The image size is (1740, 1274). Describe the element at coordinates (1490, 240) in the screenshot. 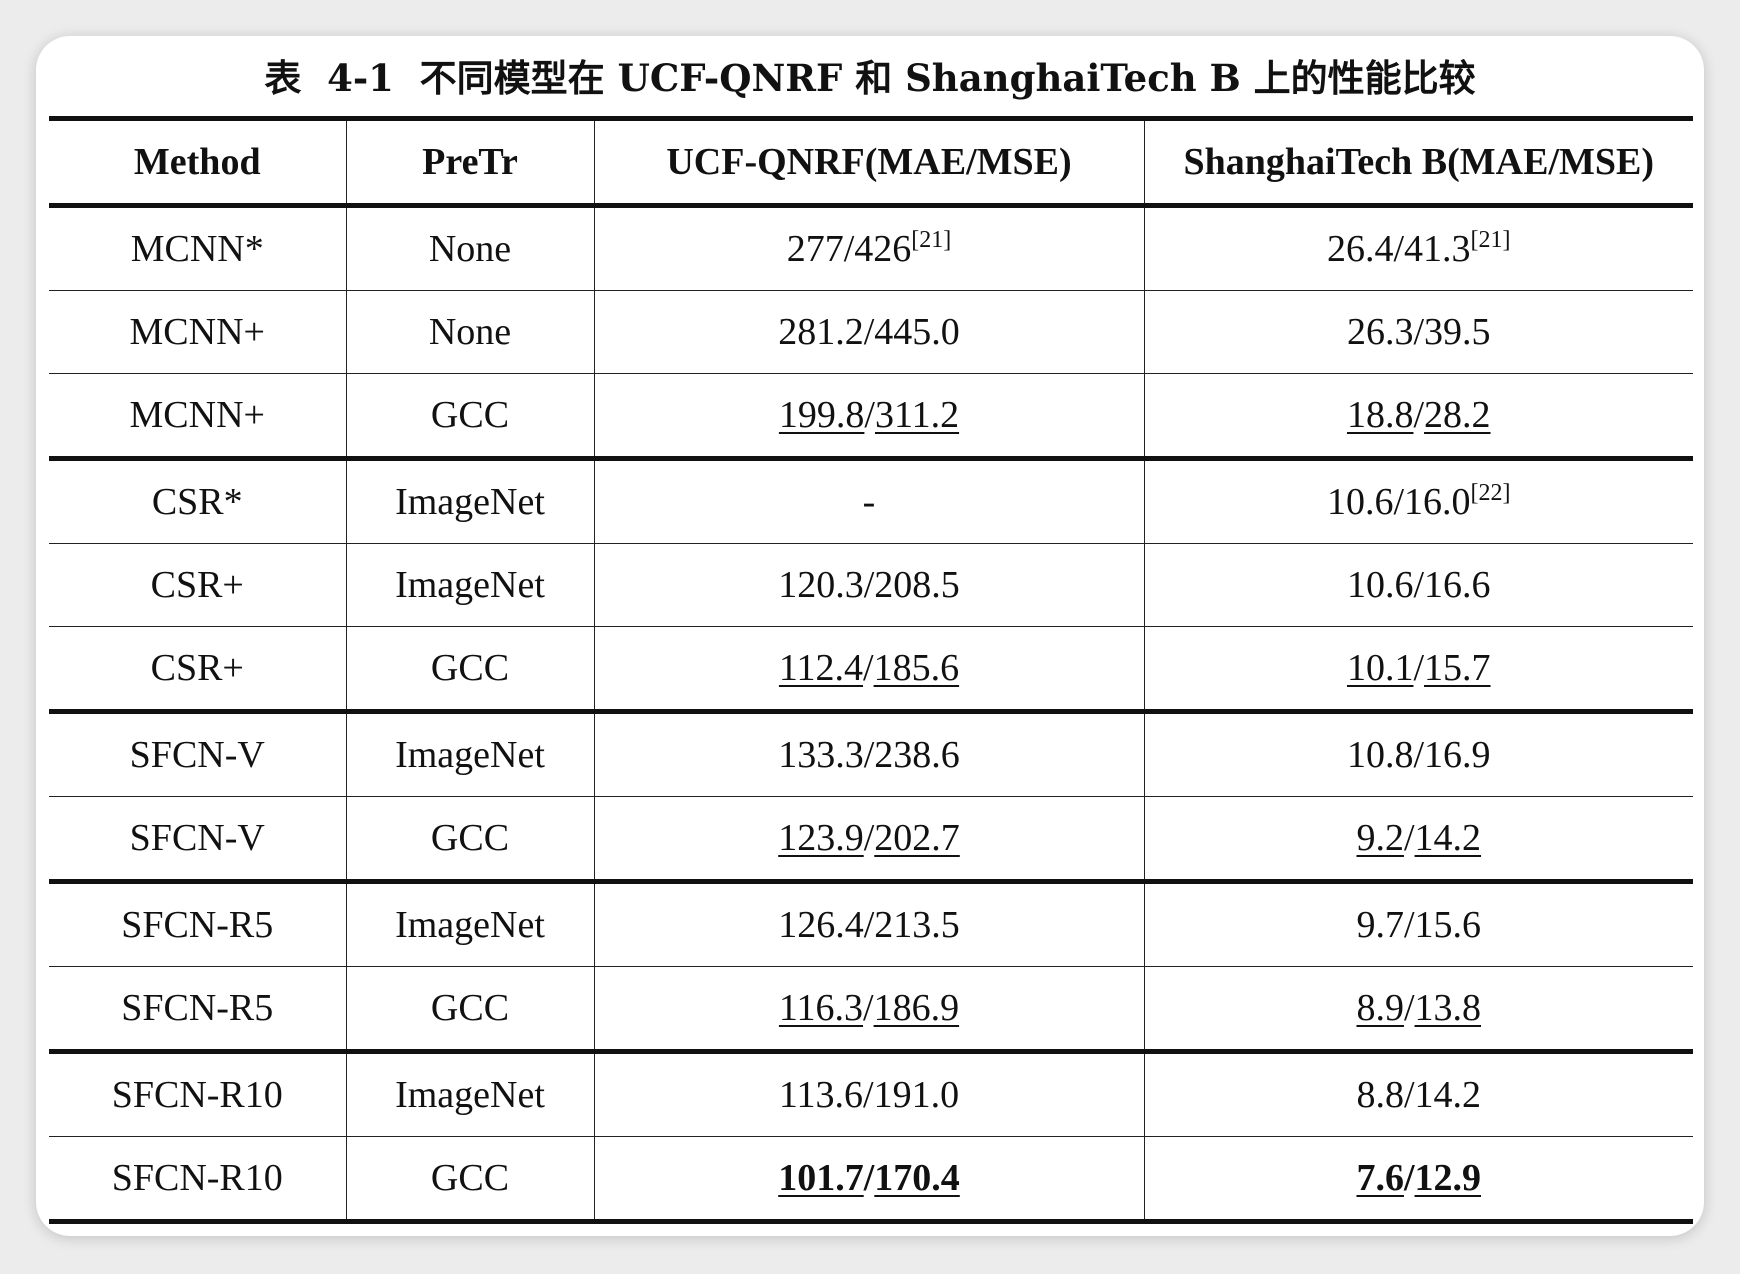

I see `citation-ref: [21]` at that location.